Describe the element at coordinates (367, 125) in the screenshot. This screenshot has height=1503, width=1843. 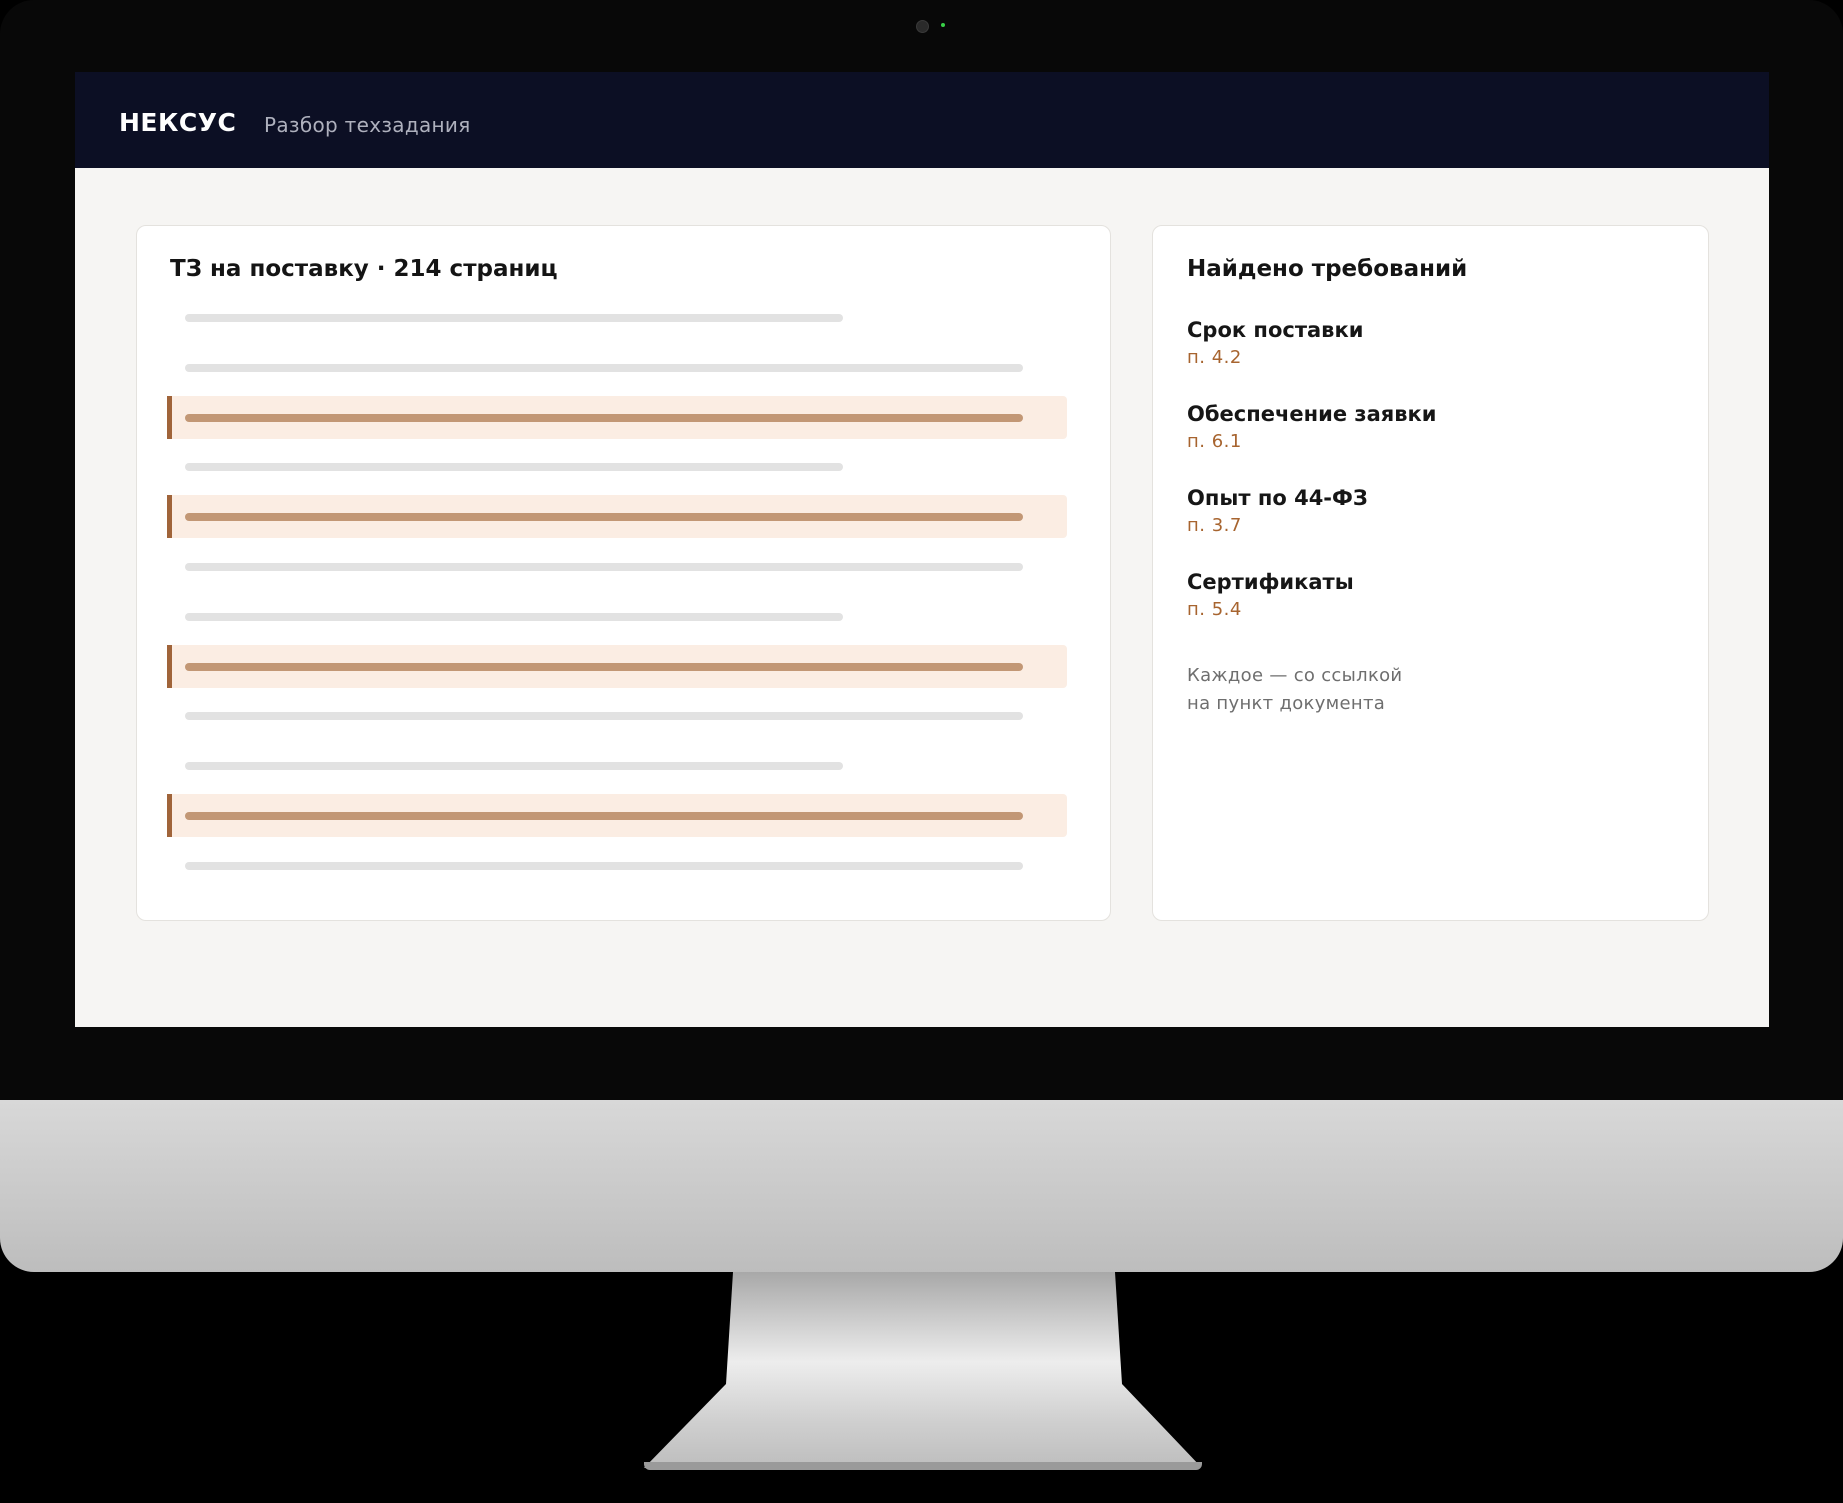
I see `page-subtitle: Разбор техзадания` at that location.